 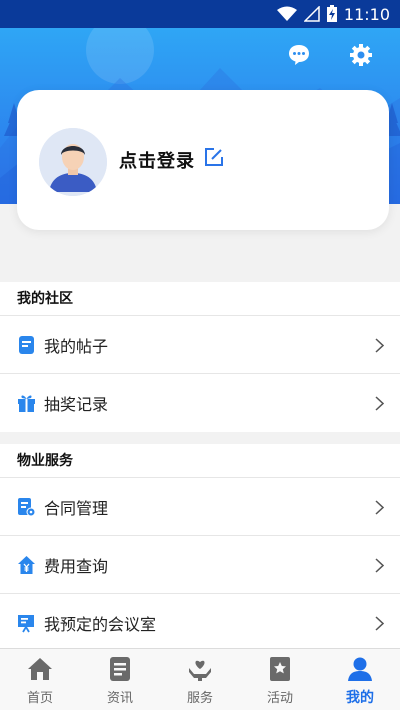 What do you see at coordinates (366, 14) in the screenshot?
I see `status-time: 11:10` at bounding box center [366, 14].